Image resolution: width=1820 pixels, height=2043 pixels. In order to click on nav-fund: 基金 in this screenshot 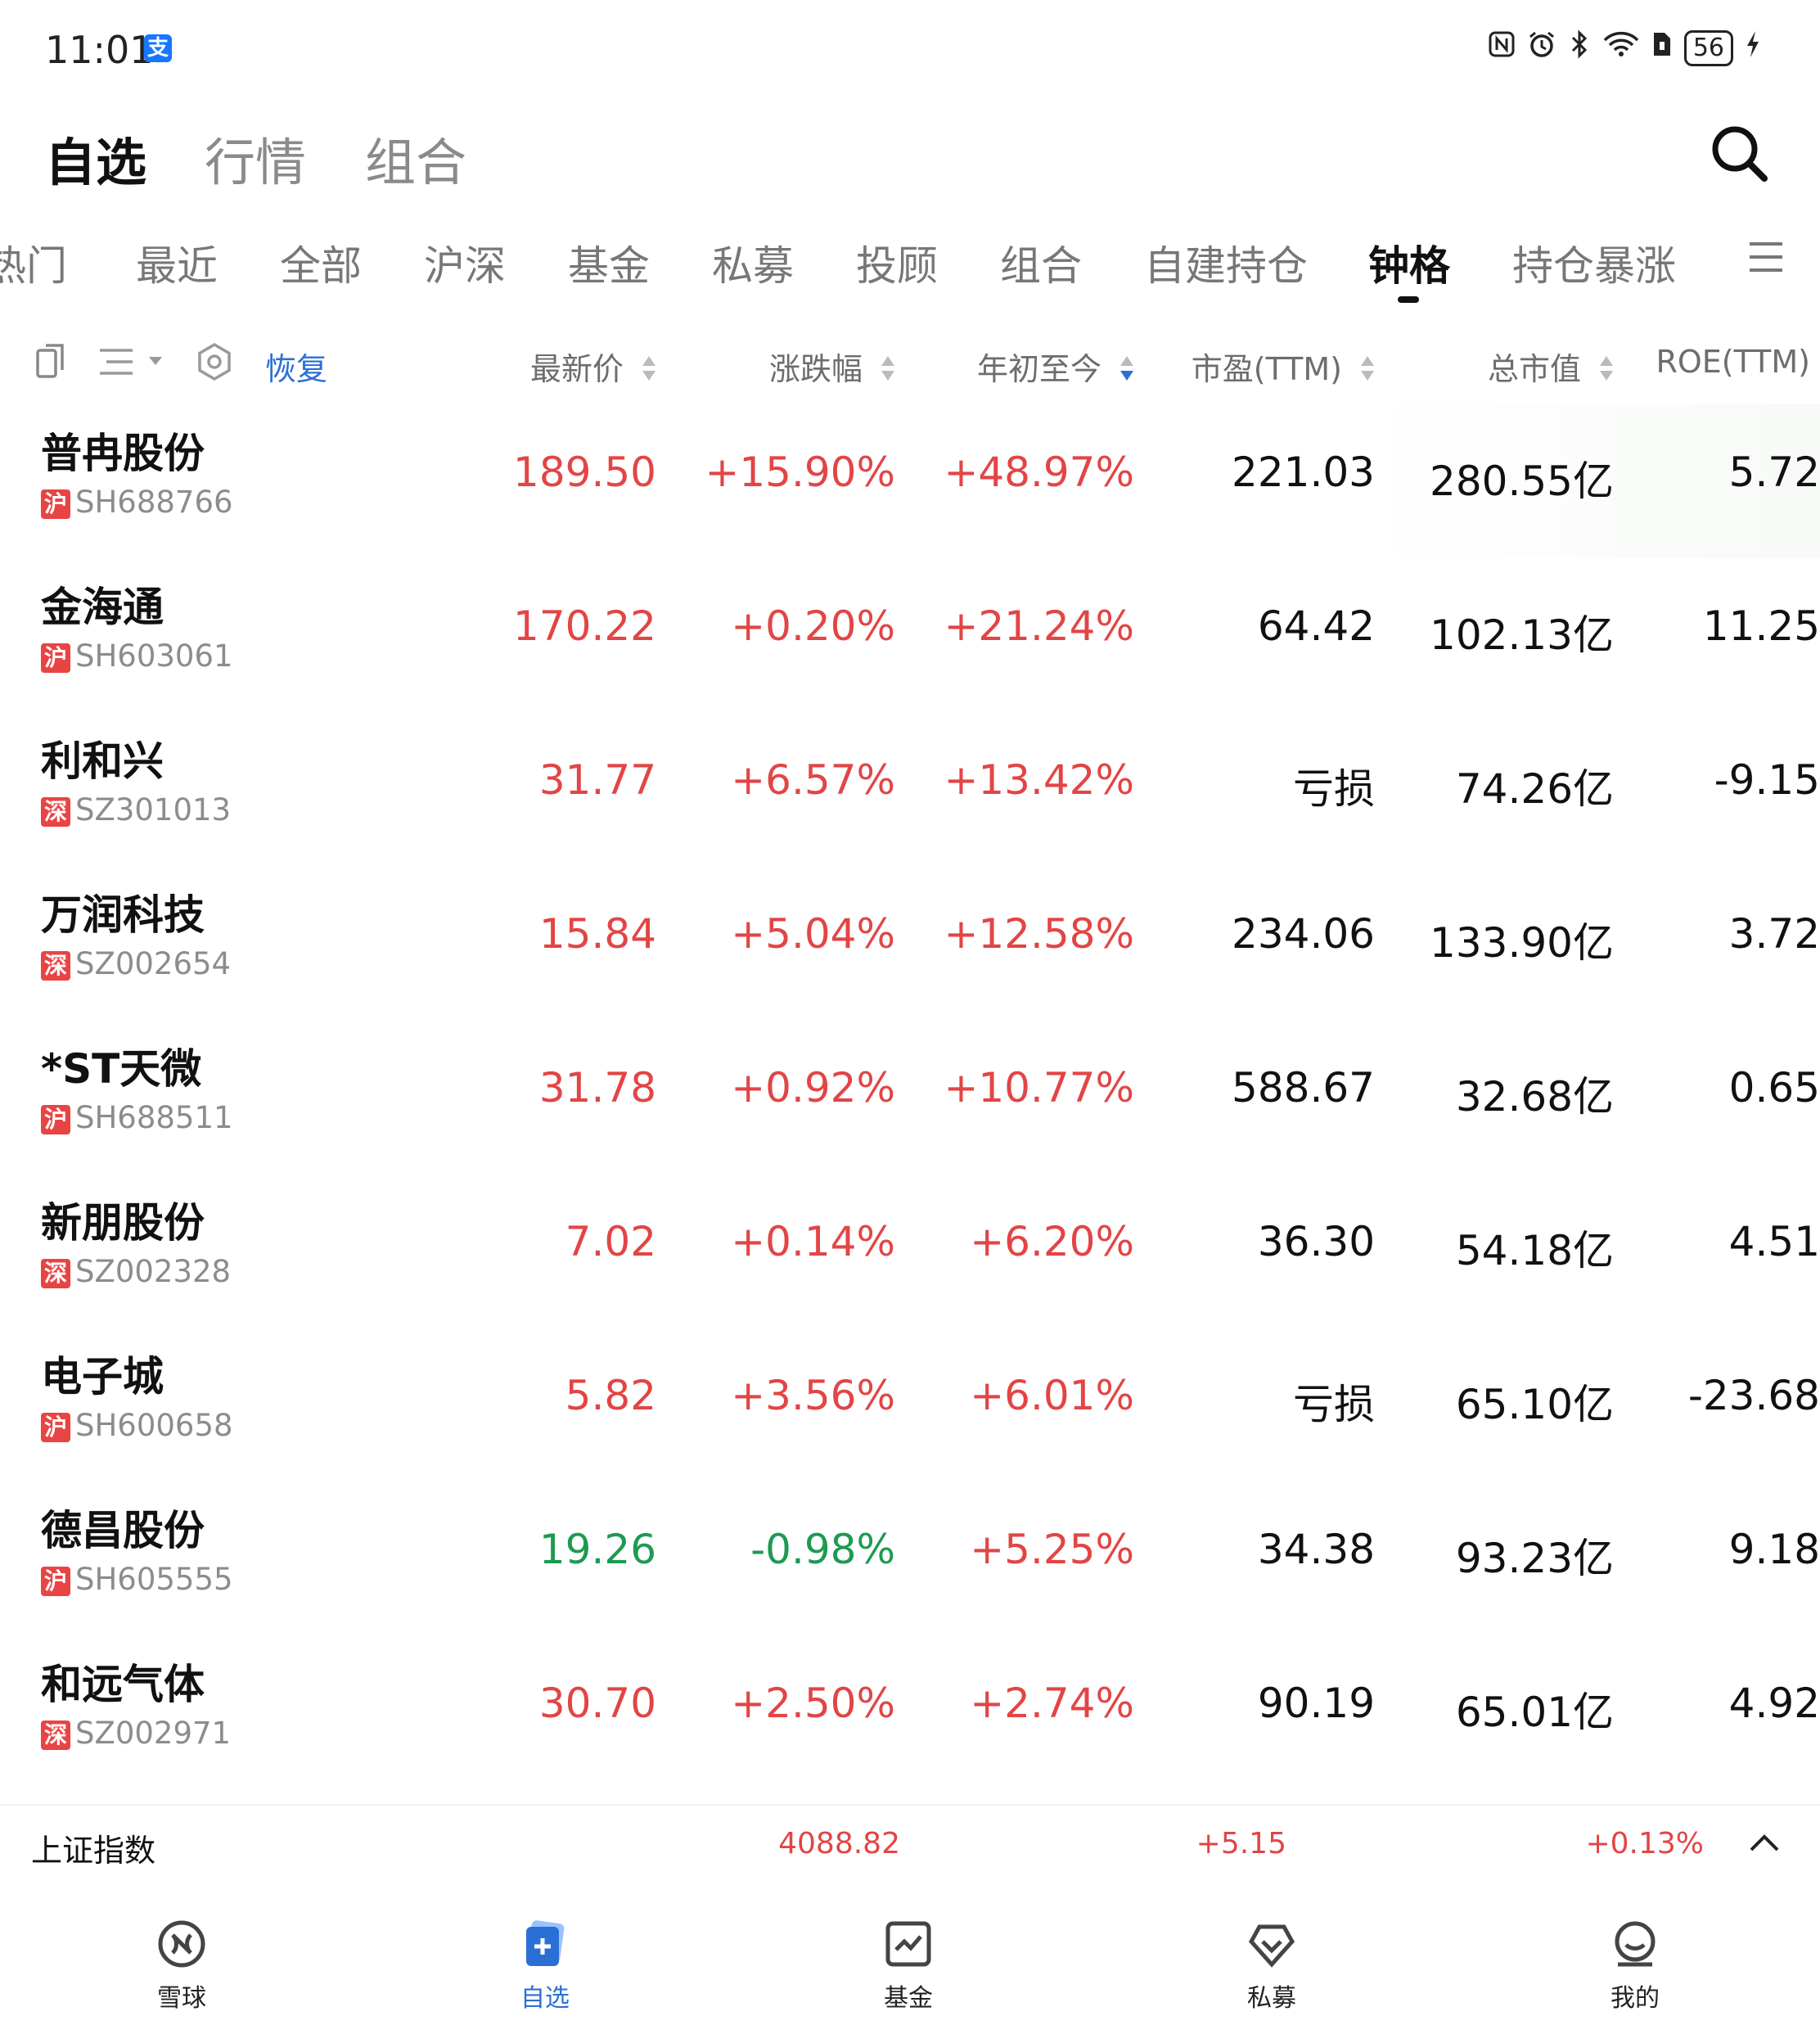, I will do `click(909, 1966)`.